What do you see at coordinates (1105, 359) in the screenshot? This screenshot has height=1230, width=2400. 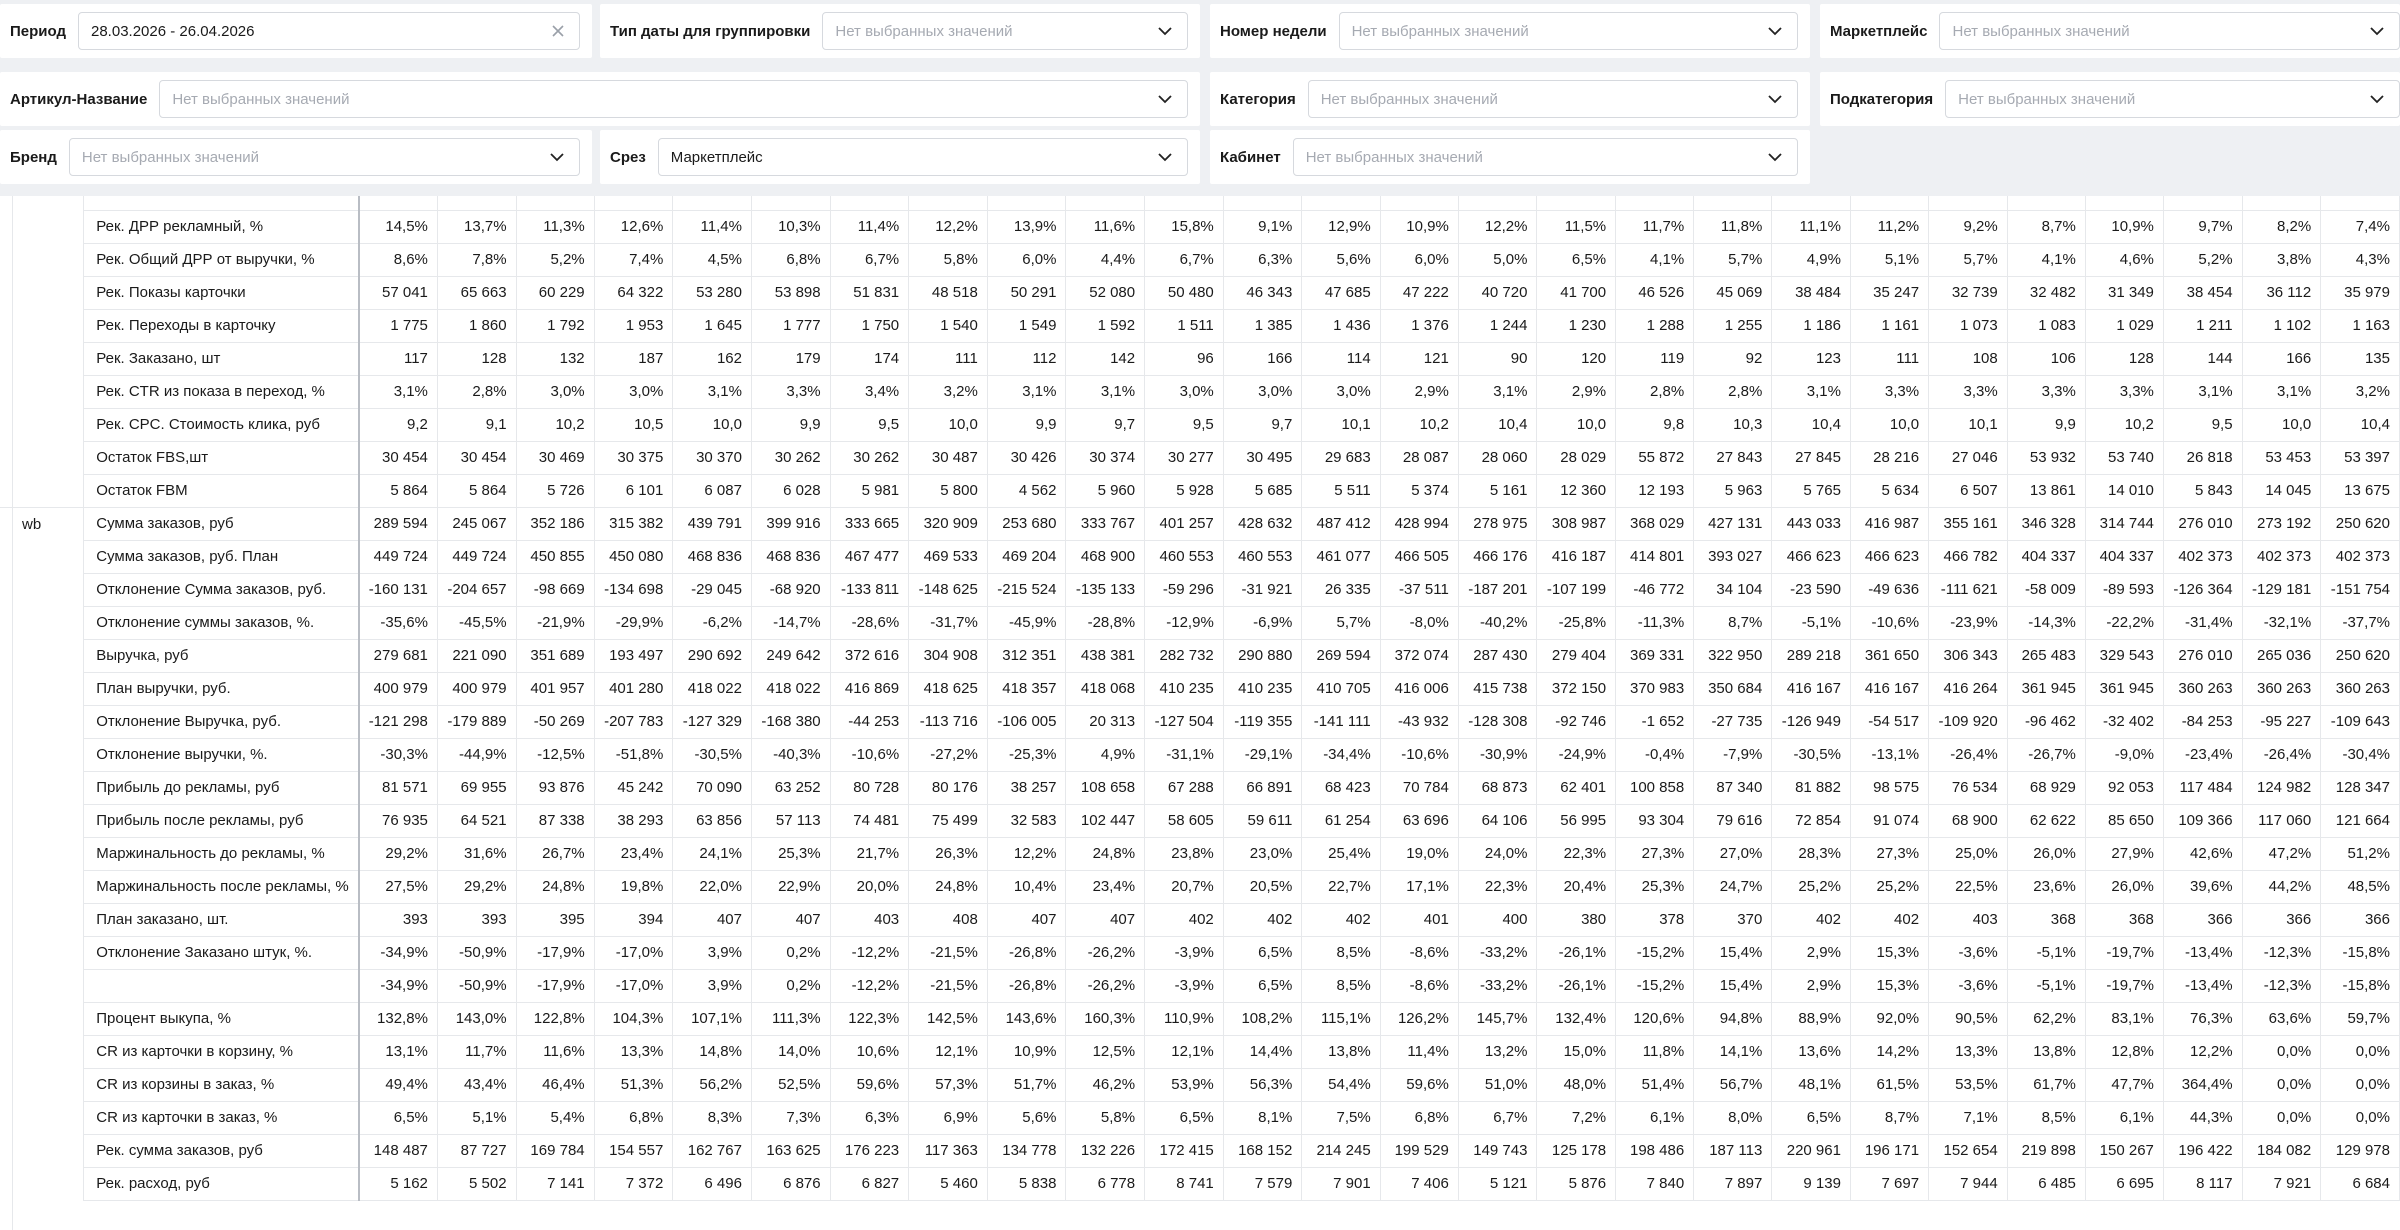 I see `value-cell: 142` at bounding box center [1105, 359].